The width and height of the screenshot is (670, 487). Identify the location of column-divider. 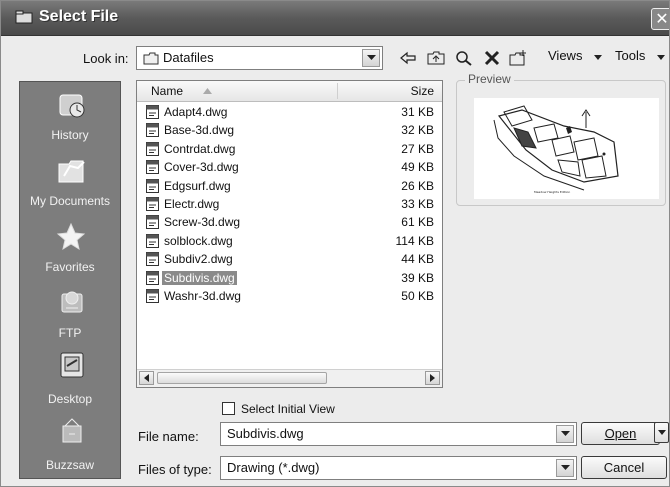
(337, 91).